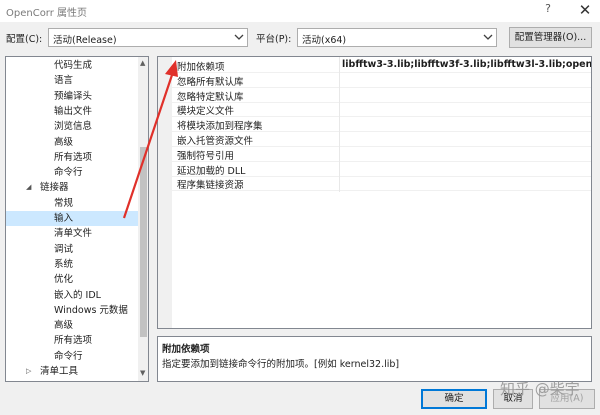 Image resolution: width=600 pixels, height=415 pixels. Describe the element at coordinates (381, 154) in the screenshot. I see `property-row: 强制符号引用` at that location.